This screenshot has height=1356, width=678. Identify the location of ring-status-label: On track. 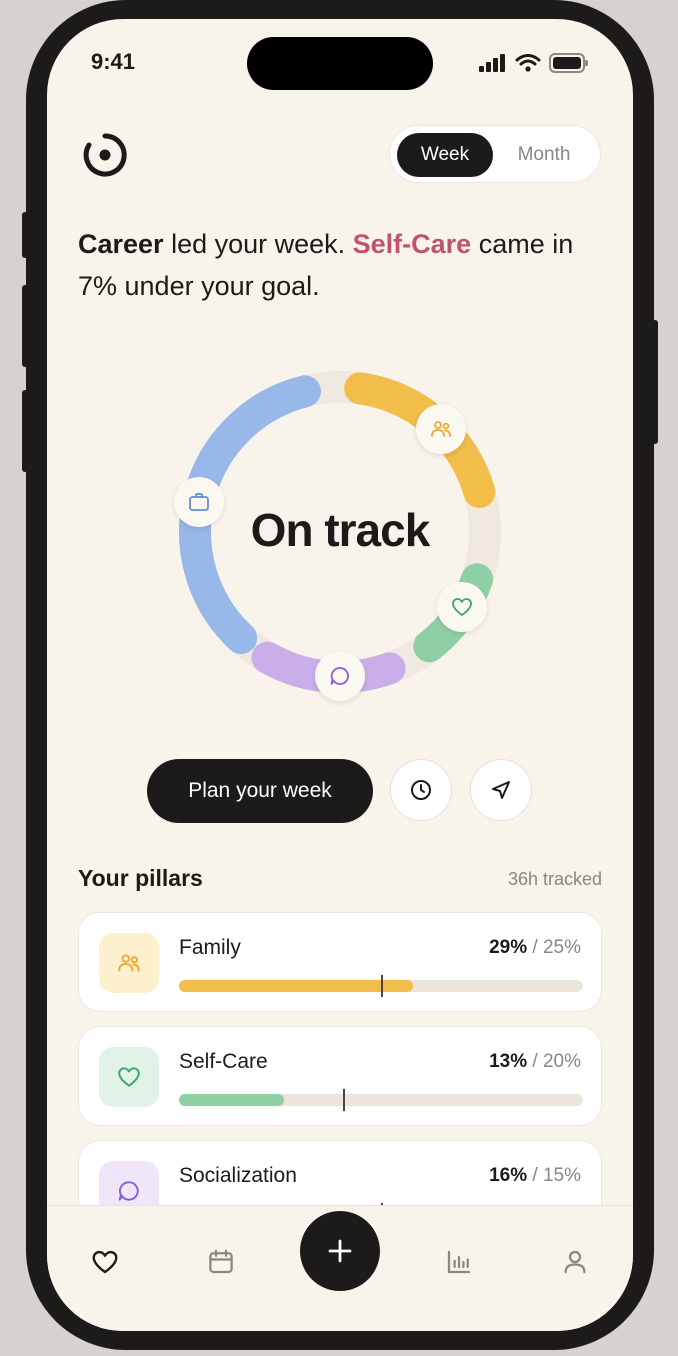
(340, 530).